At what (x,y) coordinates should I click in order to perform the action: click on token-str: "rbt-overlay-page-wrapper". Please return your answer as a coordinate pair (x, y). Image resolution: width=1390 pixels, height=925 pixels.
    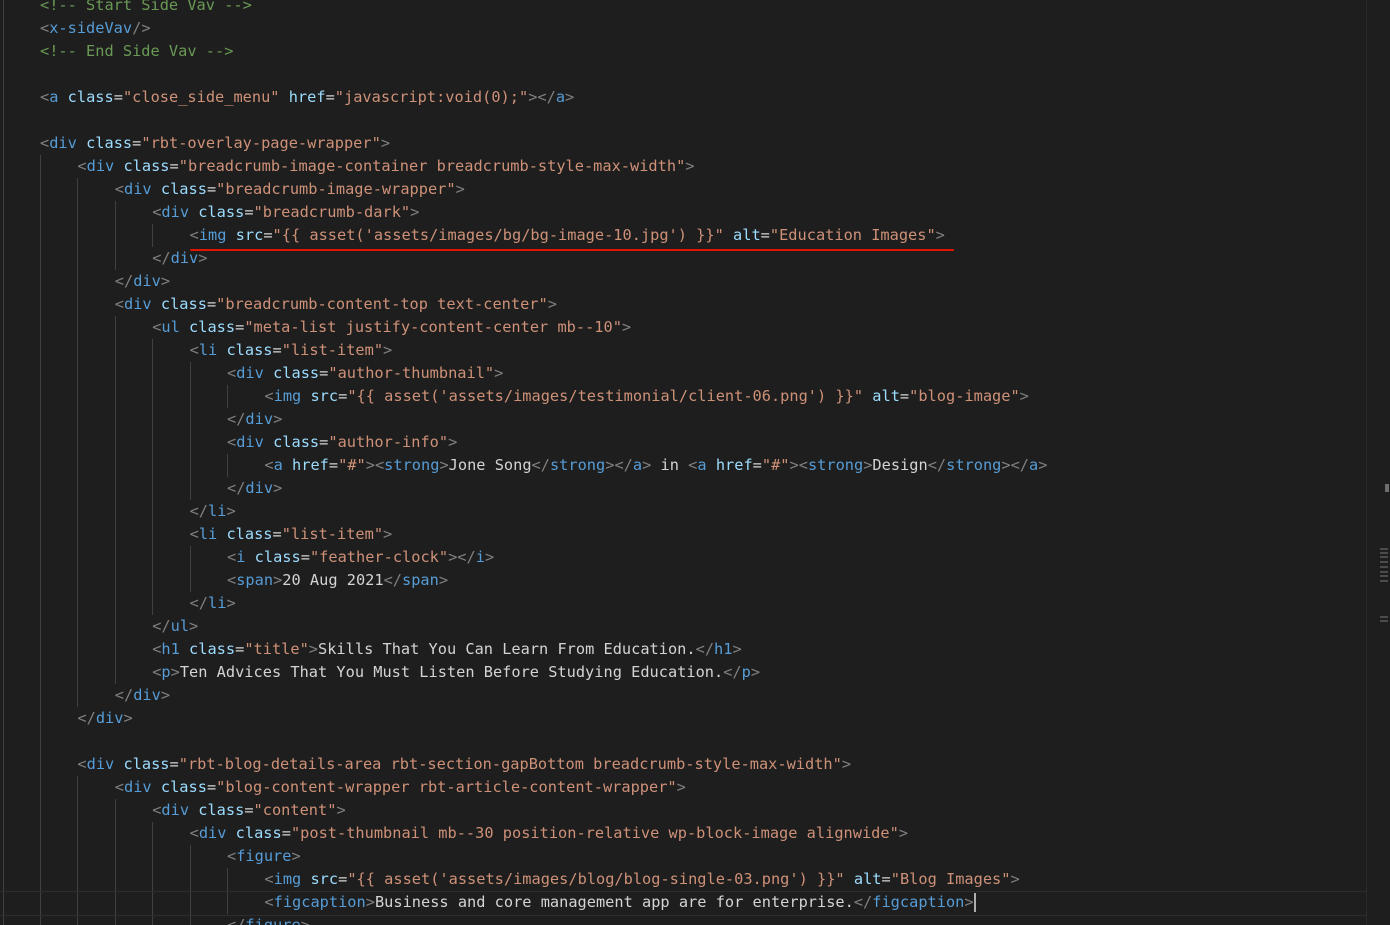
    Looking at the image, I should click on (261, 143).